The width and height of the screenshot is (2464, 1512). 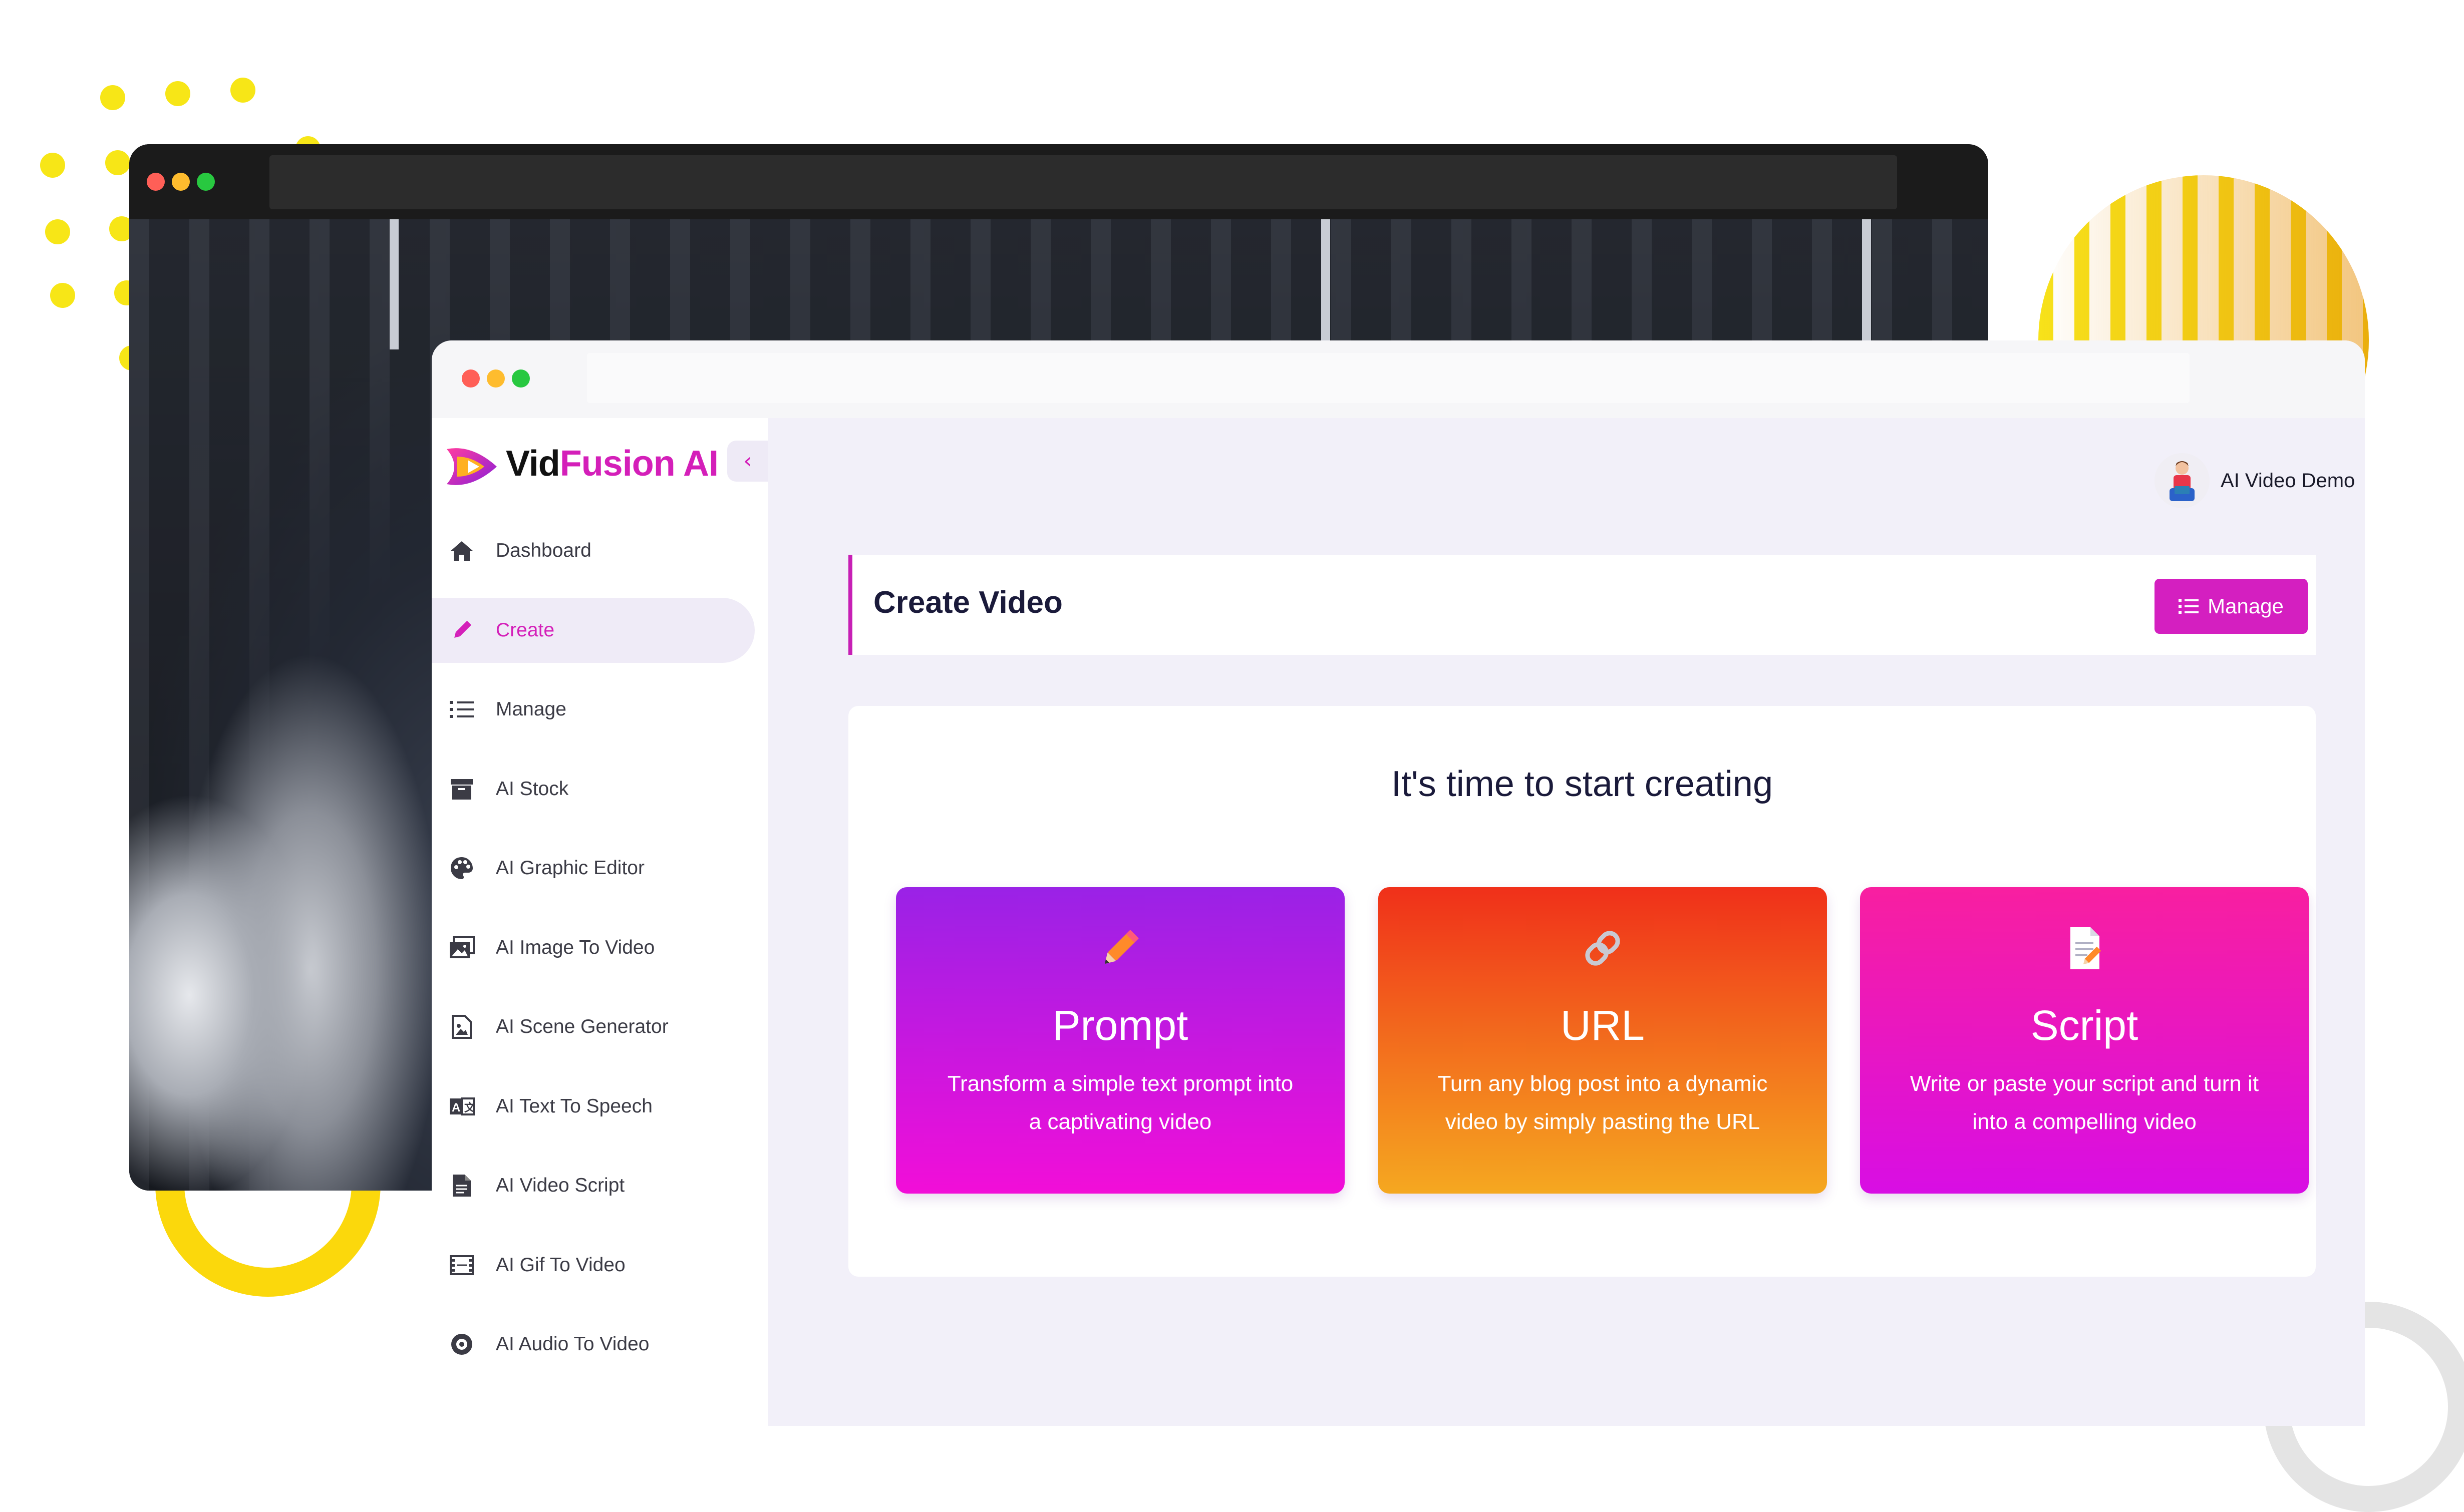 What do you see at coordinates (462, 789) in the screenshot?
I see `archive-icon` at bounding box center [462, 789].